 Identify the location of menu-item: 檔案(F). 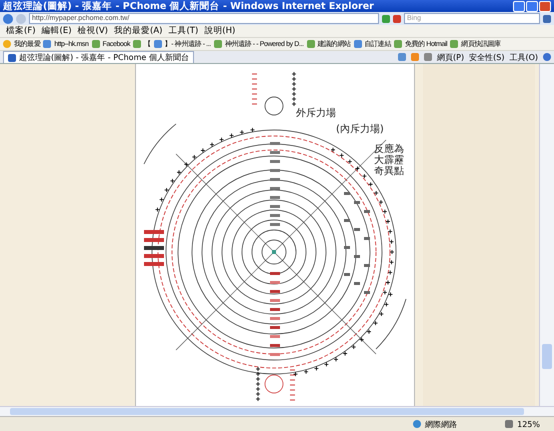
(21, 31).